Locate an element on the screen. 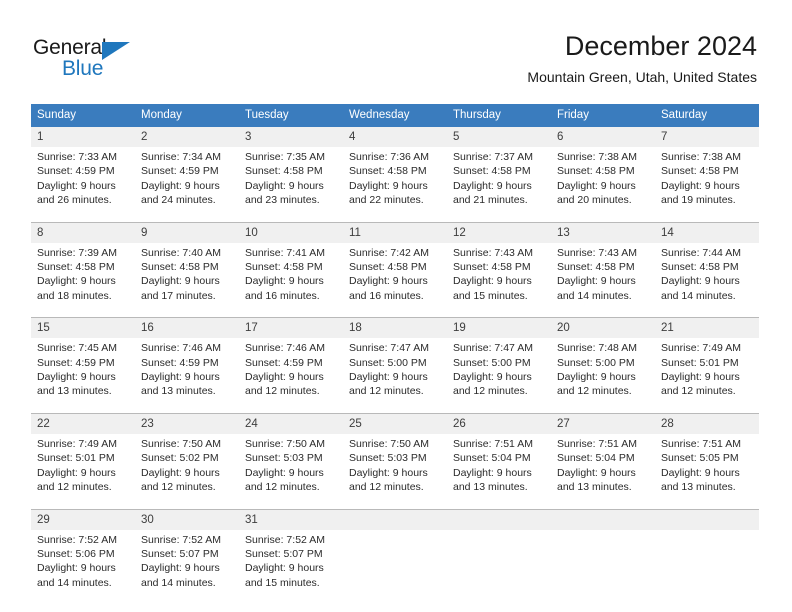  sunrise-text: Sunrise: 7:52 AM is located at coordinates (77, 539).